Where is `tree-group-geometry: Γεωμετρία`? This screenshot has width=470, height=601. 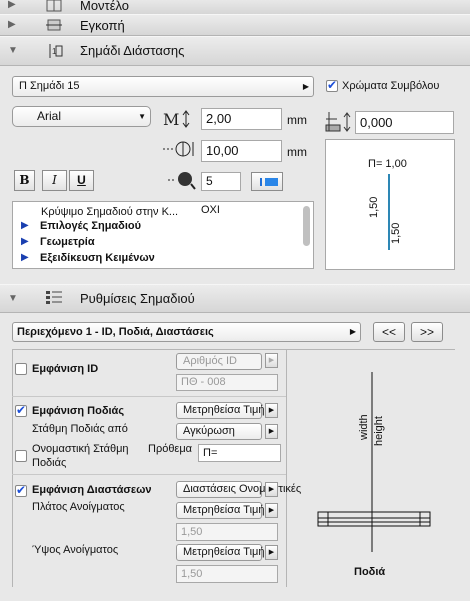 tree-group-geometry: Γεωμετρία is located at coordinates (67, 242).